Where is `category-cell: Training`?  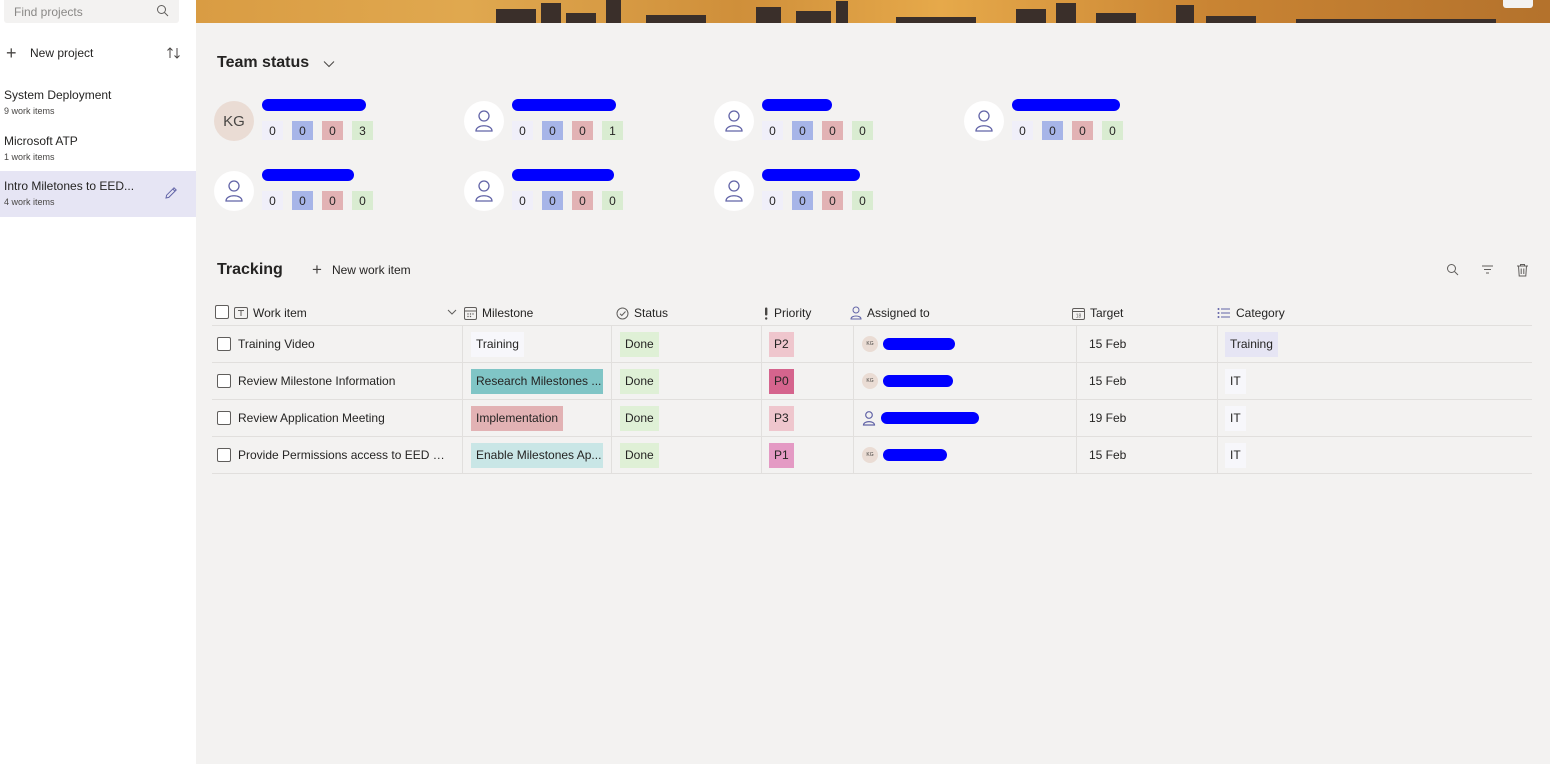
category-cell: Training is located at coordinates (1251, 344).